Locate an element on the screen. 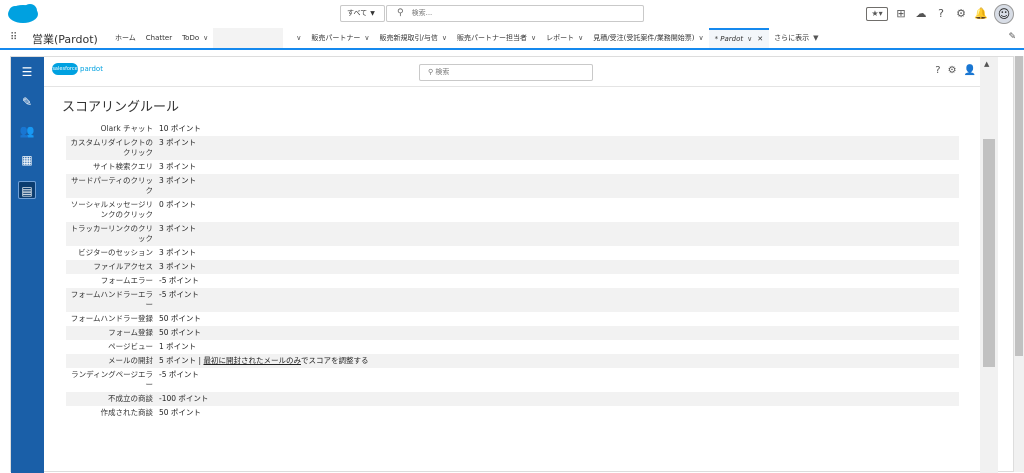 Image resolution: width=1024 pixels, height=473 pixels. nav-item-label: レポート is located at coordinates (560, 38).